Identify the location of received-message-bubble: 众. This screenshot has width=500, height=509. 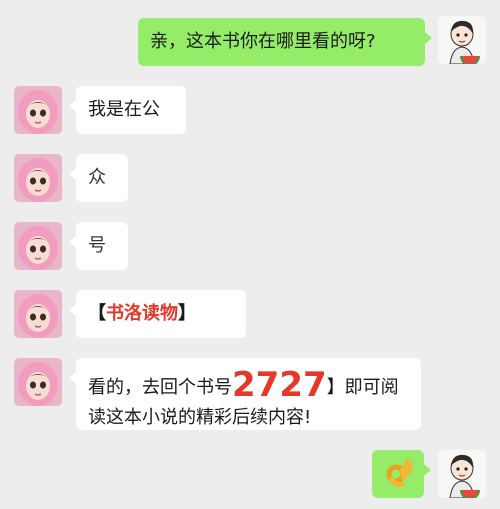
(98, 178).